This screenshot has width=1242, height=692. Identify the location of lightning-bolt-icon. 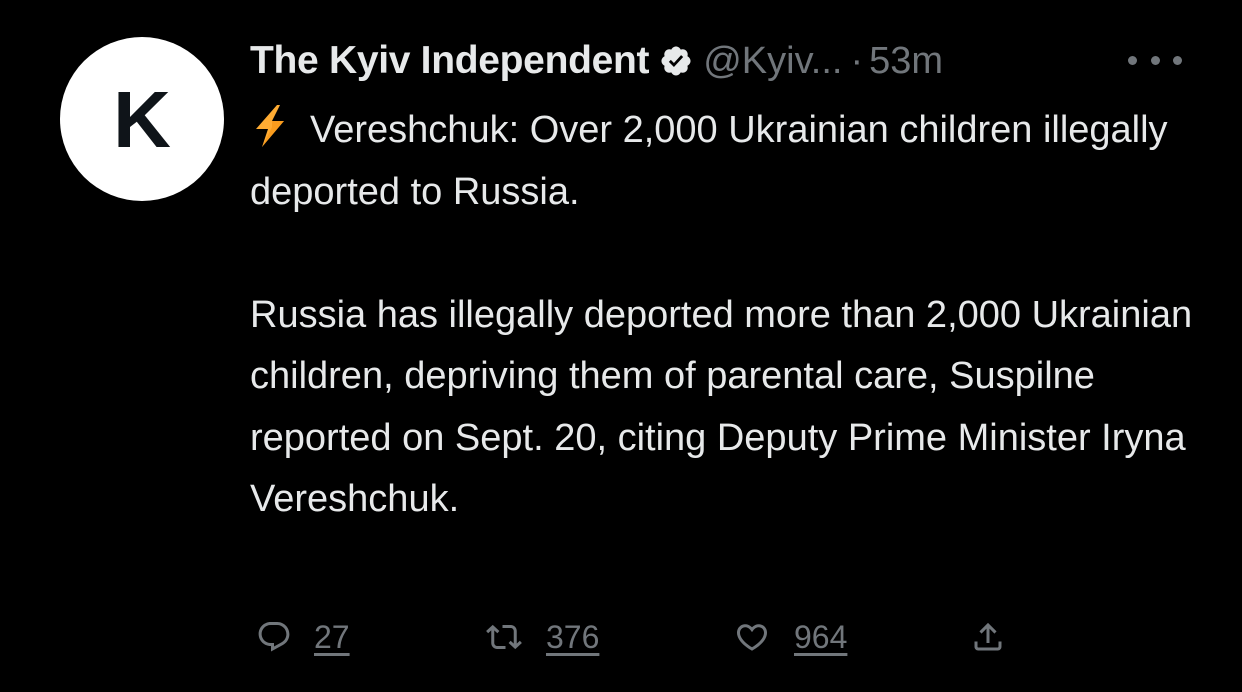
(270, 126).